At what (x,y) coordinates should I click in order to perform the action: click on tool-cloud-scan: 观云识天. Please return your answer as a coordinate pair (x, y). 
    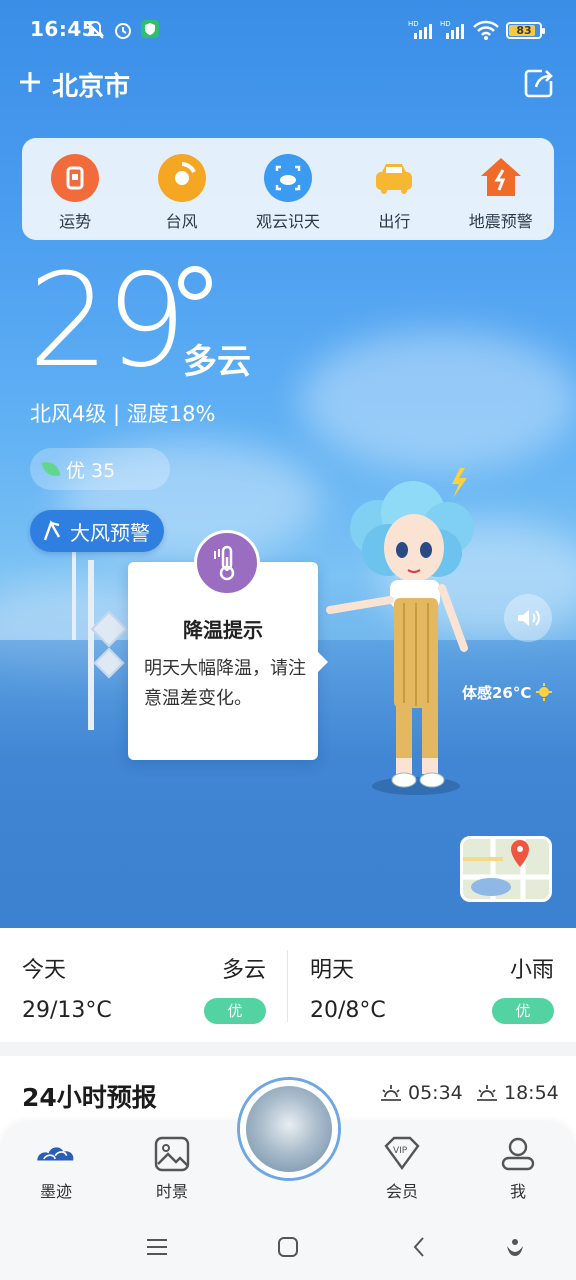
    Looking at the image, I should click on (288, 197).